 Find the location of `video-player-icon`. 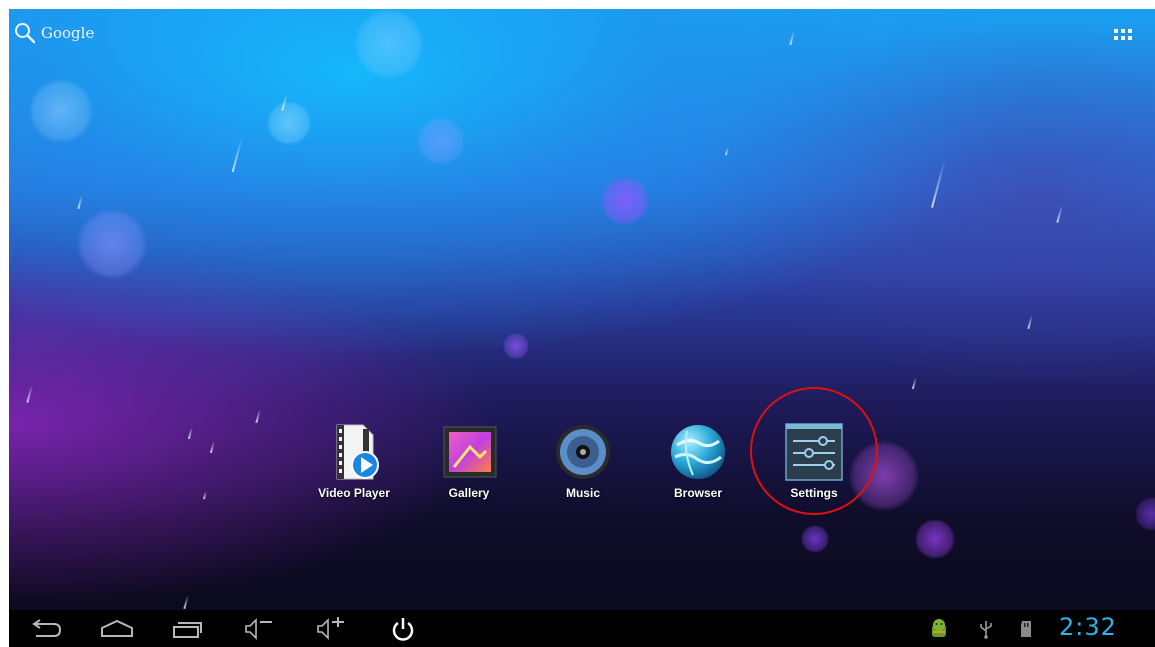

video-player-icon is located at coordinates (354, 452).